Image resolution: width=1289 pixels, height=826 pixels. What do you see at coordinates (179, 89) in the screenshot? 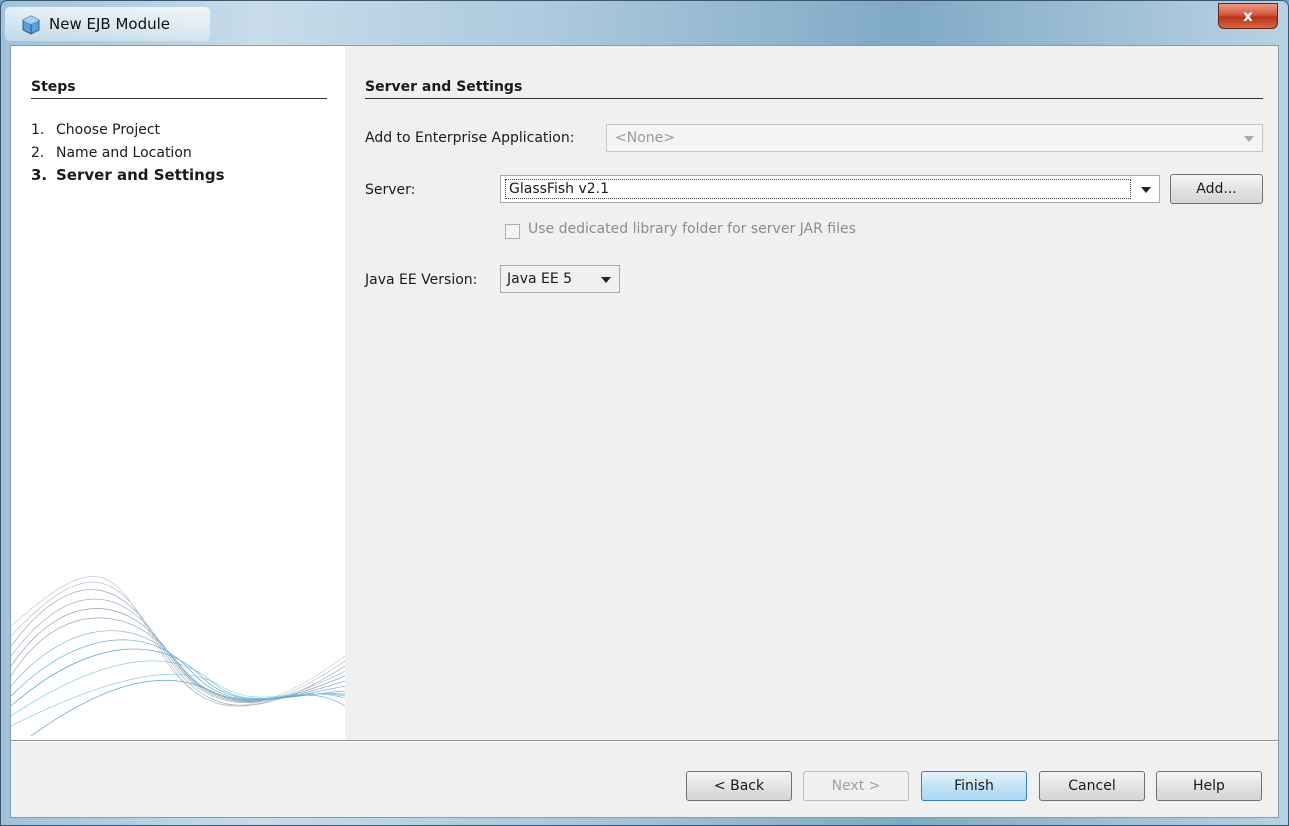
I see `steps-heading: Steps` at bounding box center [179, 89].